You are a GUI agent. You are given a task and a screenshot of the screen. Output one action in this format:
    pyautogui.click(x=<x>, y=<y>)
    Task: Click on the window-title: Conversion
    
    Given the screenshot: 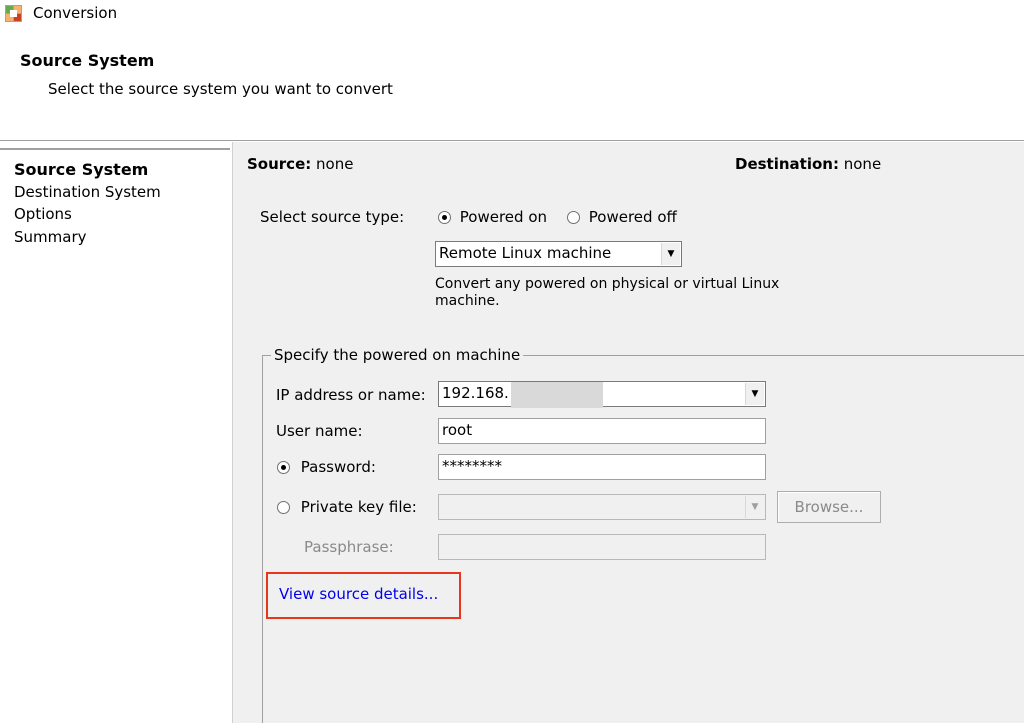 What is the action you would take?
    pyautogui.click(x=75, y=13)
    